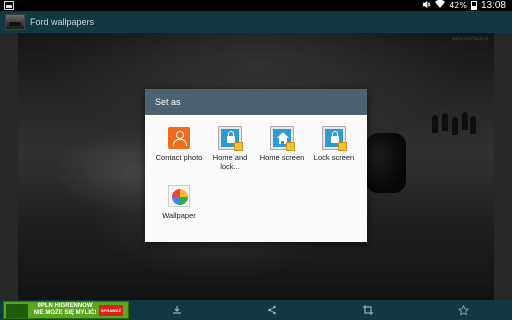  What do you see at coordinates (440, 5) in the screenshot?
I see `wifi-icon` at bounding box center [440, 5].